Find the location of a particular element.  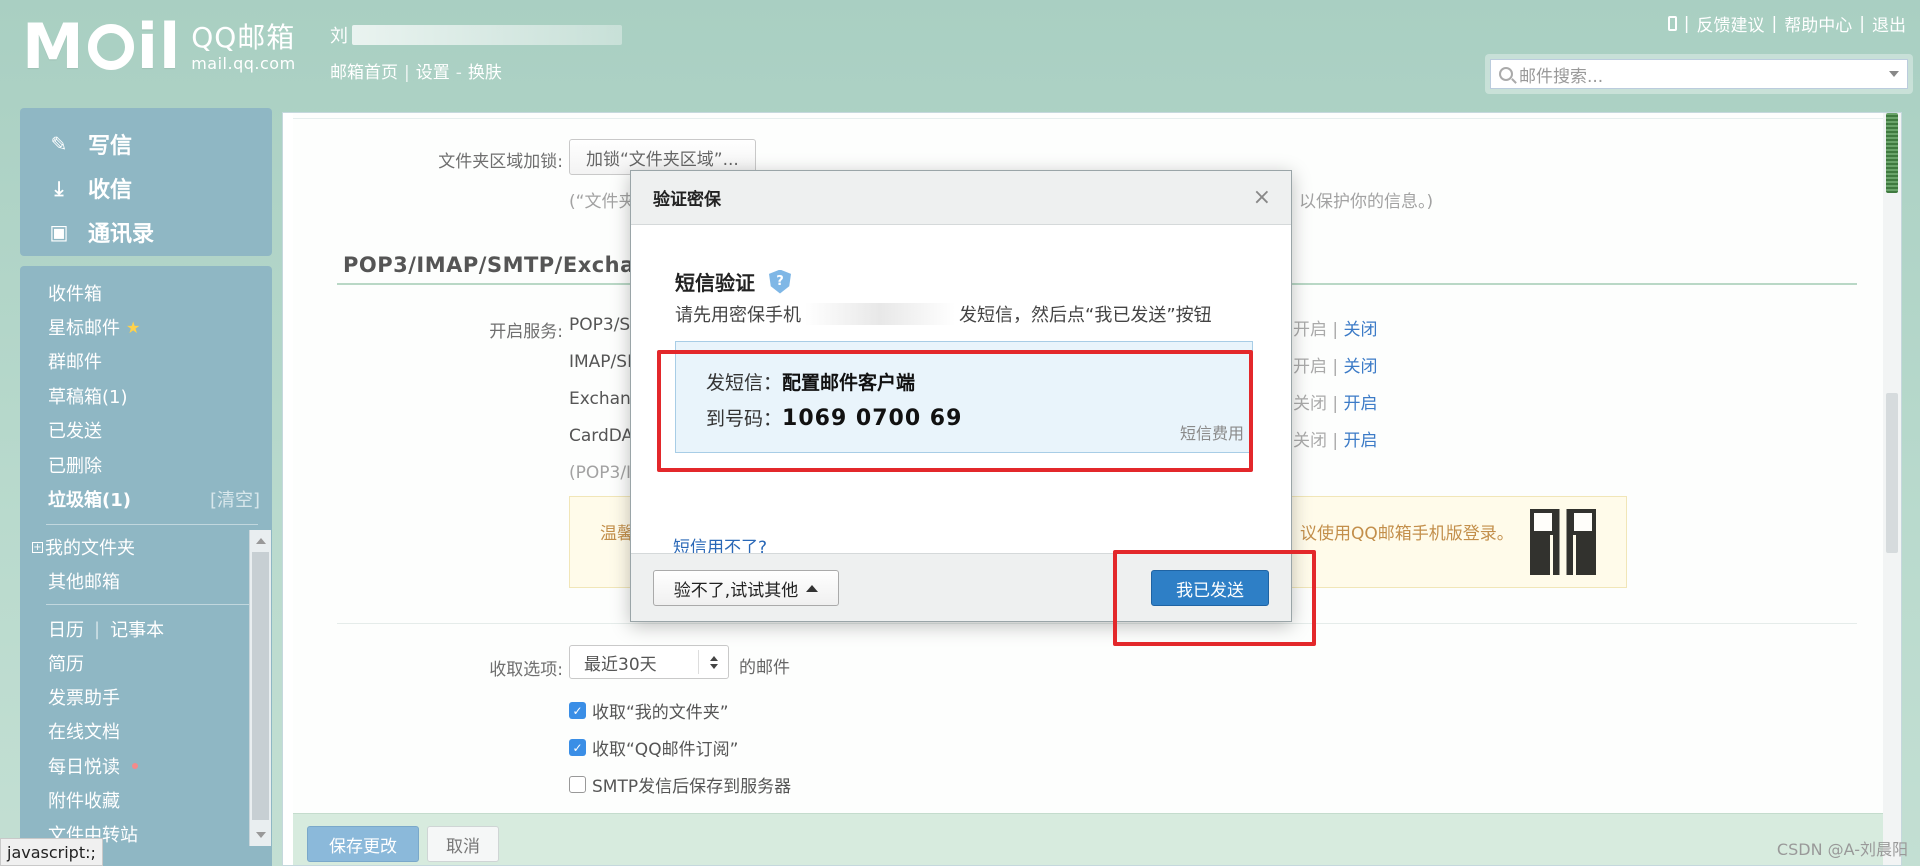

sidebar-item-sent: 已发送 is located at coordinates (75, 430).